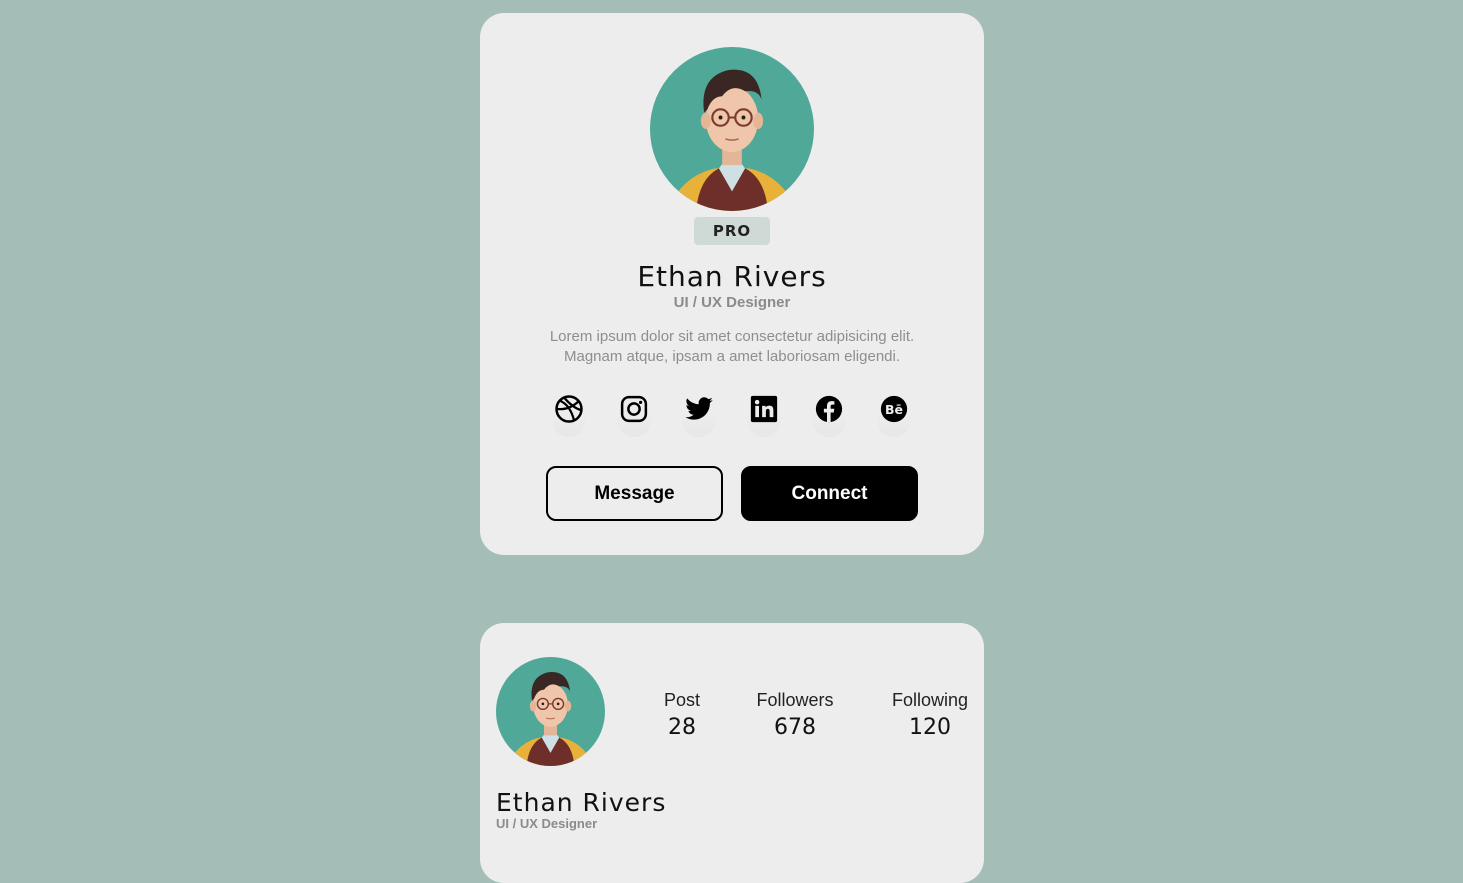  I want to click on stat-post: Post 28, so click(682, 716).